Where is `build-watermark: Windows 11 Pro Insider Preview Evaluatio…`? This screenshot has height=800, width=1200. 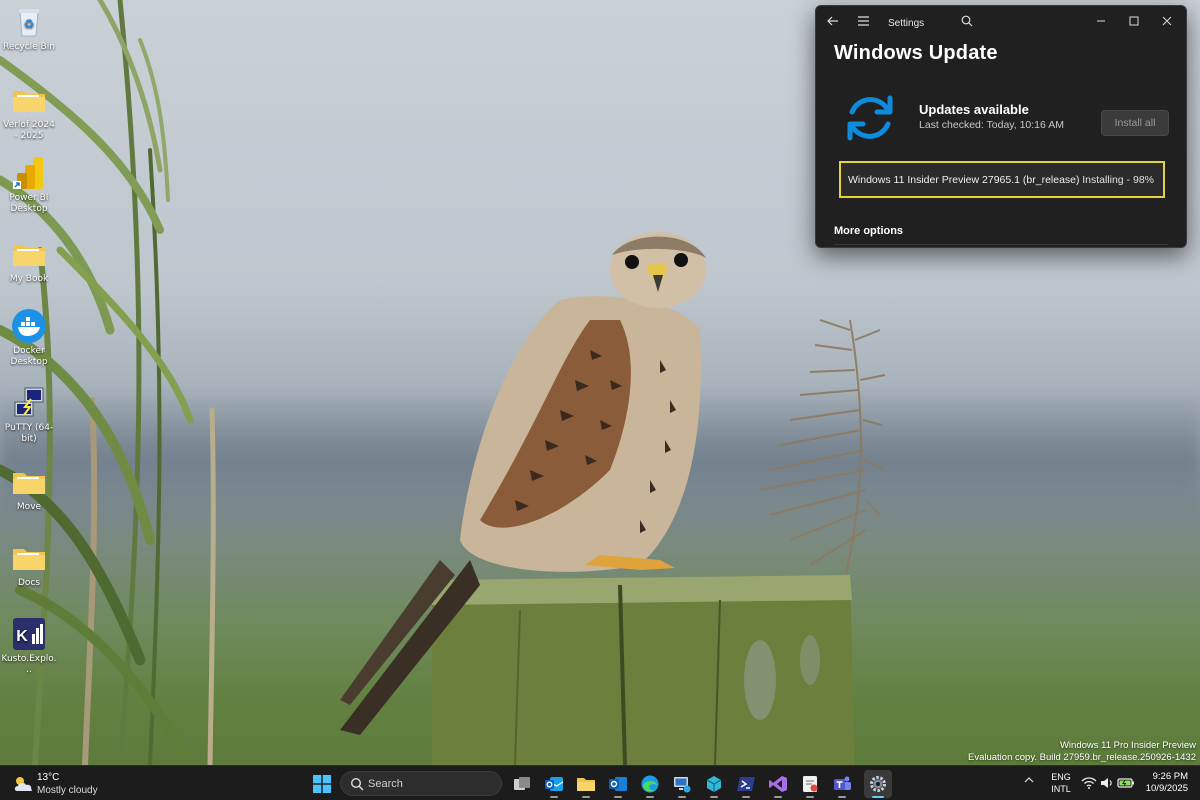 build-watermark: Windows 11 Pro Insider Preview Evaluatio… is located at coordinates (1082, 752).